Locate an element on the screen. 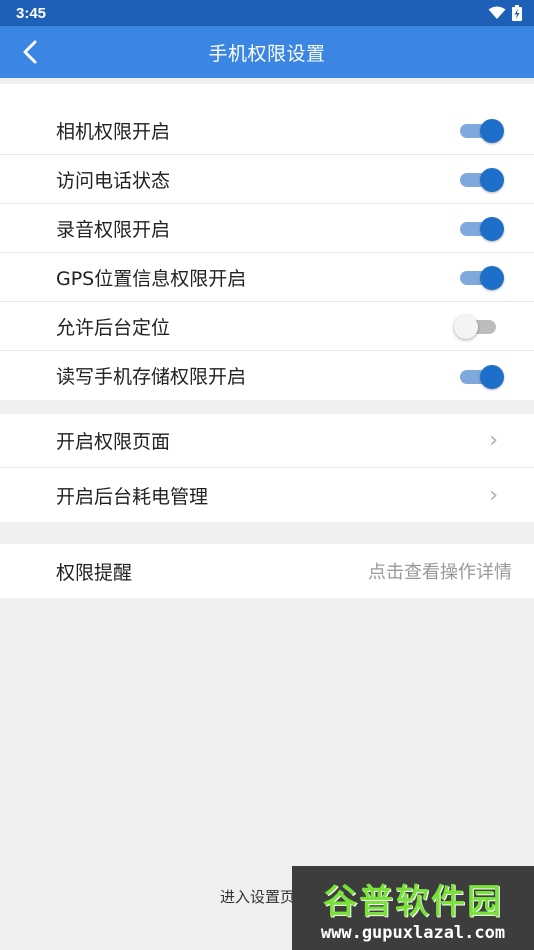 The width and height of the screenshot is (534, 950). record-audio-toggle is located at coordinates (481, 228).